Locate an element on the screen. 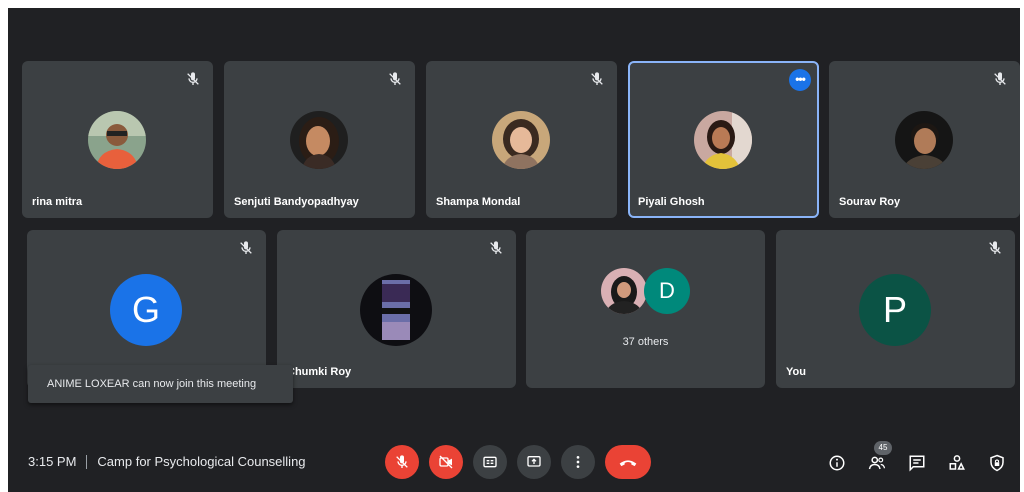 The height and width of the screenshot is (492, 1024). captions-icon is located at coordinates (490, 462).